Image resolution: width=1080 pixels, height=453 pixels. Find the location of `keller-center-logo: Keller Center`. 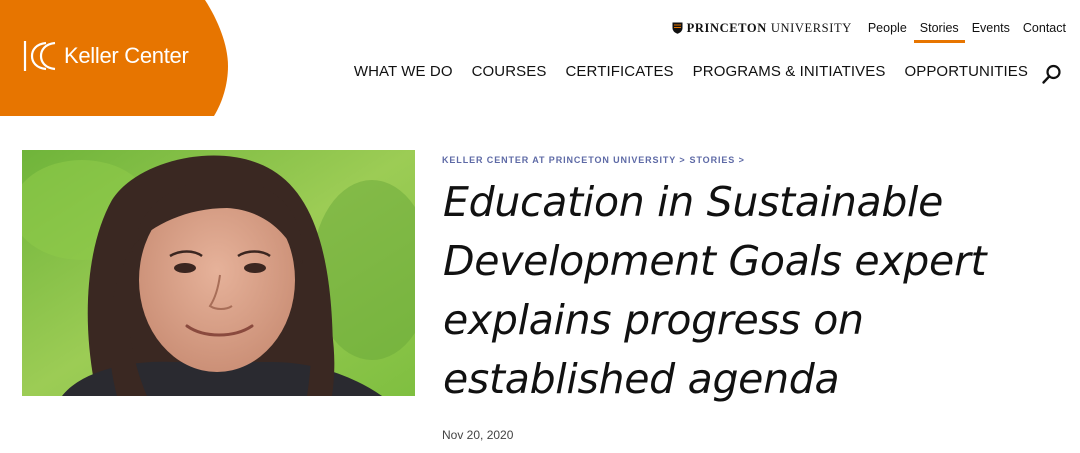

keller-center-logo: Keller Center is located at coordinates (105, 56).